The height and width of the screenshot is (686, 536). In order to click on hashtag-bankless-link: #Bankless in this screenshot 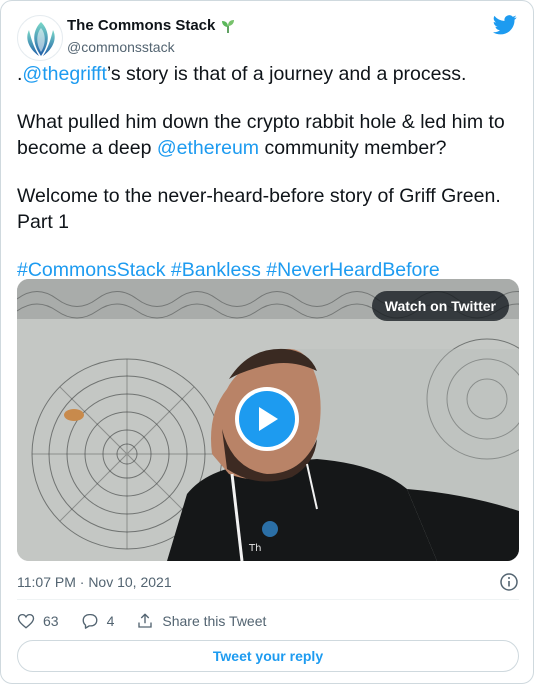, I will do `click(216, 270)`.